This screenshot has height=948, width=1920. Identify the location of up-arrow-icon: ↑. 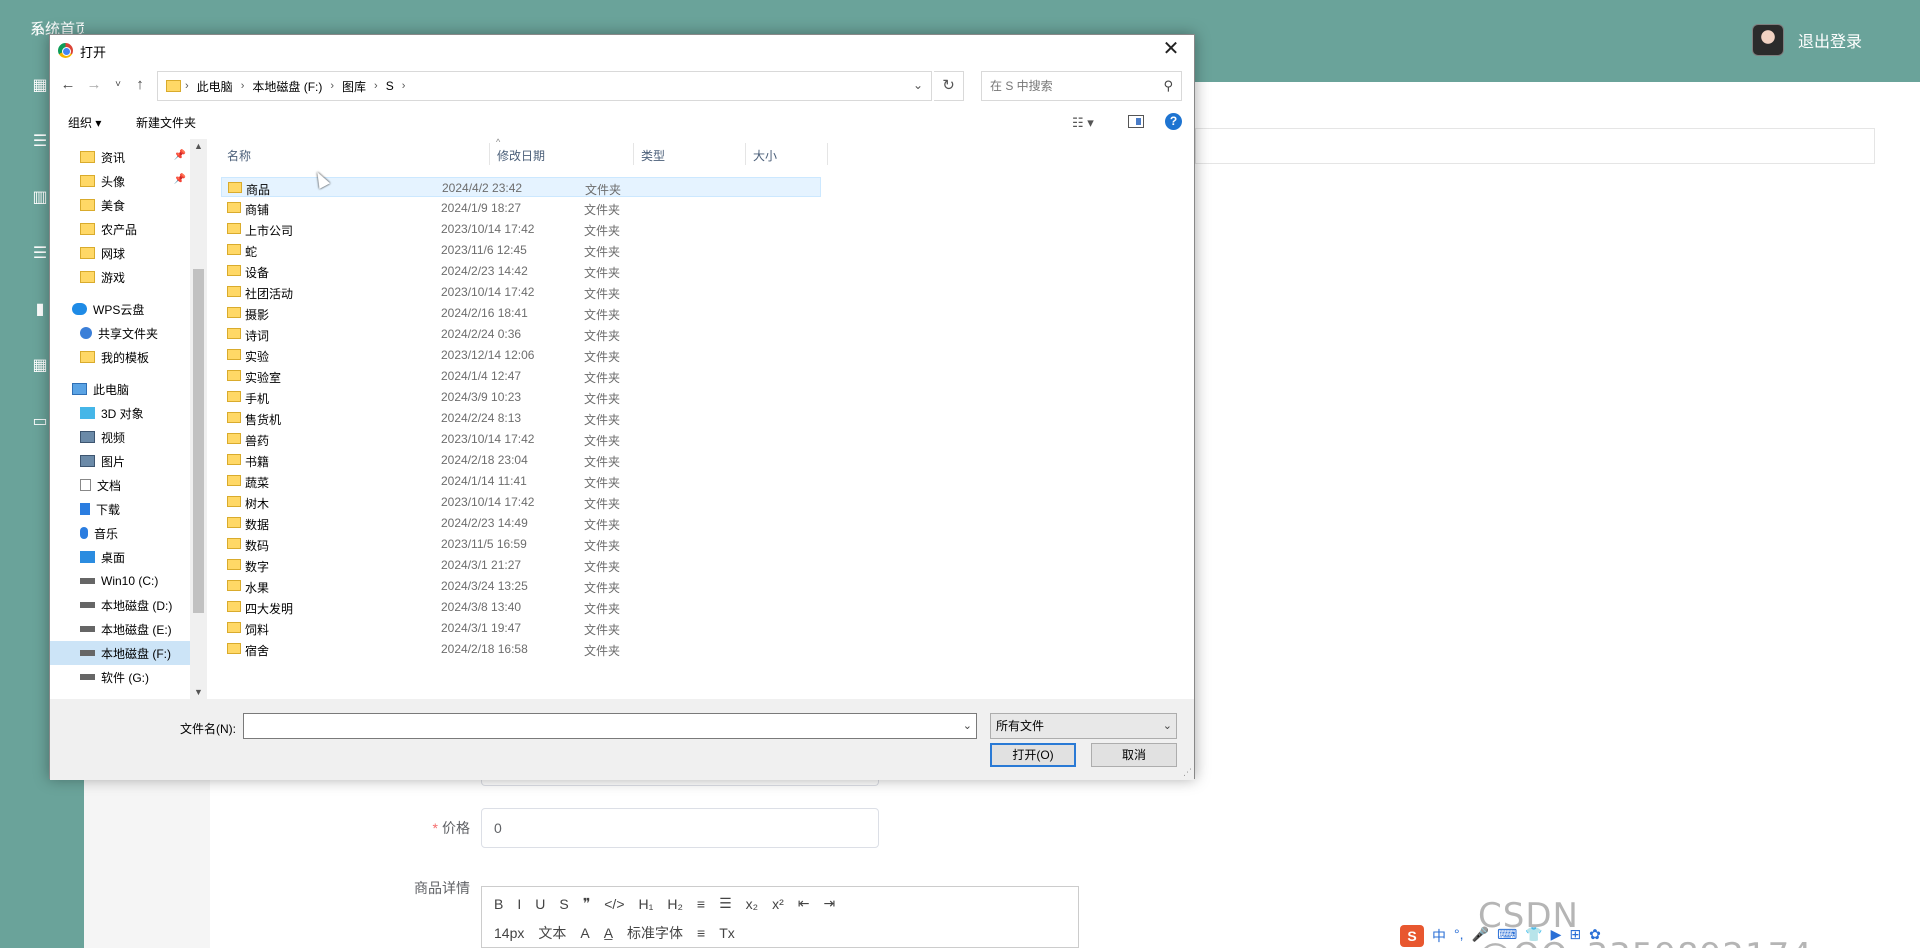
(140, 85).